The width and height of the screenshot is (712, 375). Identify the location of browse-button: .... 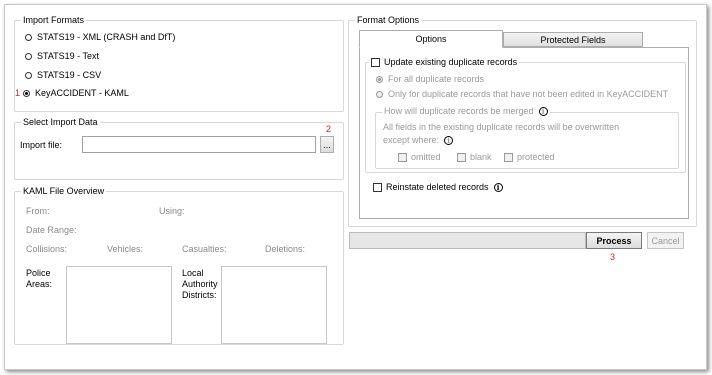
(327, 144).